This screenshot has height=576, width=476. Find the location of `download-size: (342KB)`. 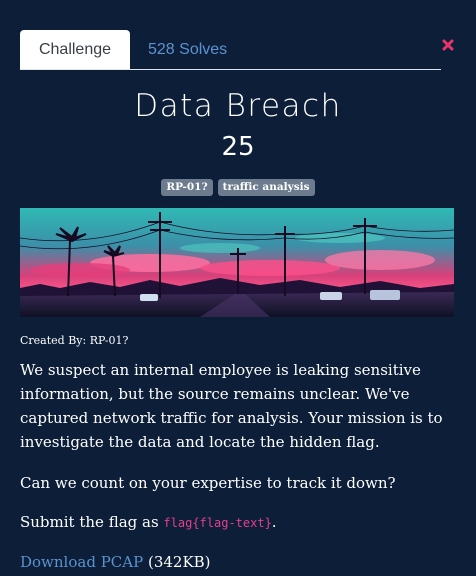

download-size: (342KB) is located at coordinates (177, 562).